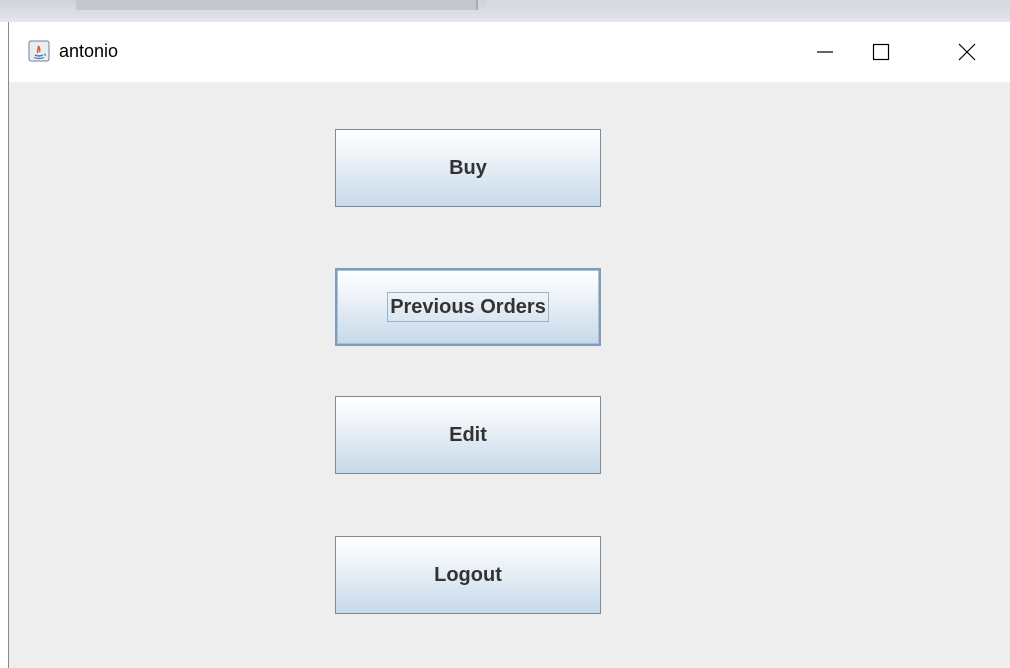 The image size is (1010, 668). What do you see at coordinates (39, 51) in the screenshot?
I see `java-app-icon` at bounding box center [39, 51].